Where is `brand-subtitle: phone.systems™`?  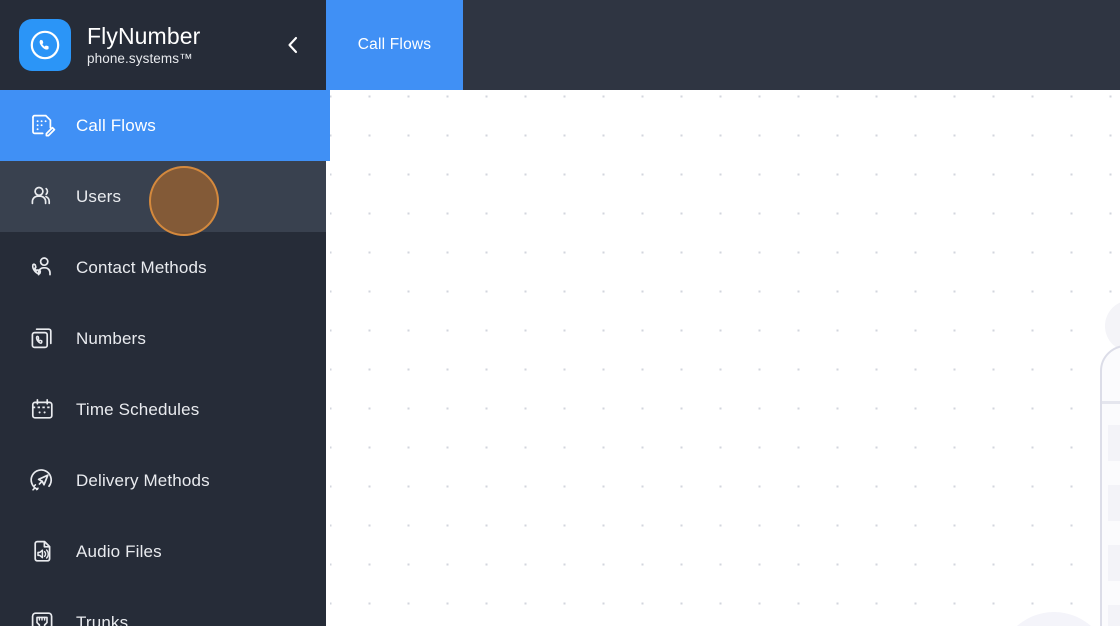 brand-subtitle: phone.systems™ is located at coordinates (140, 58).